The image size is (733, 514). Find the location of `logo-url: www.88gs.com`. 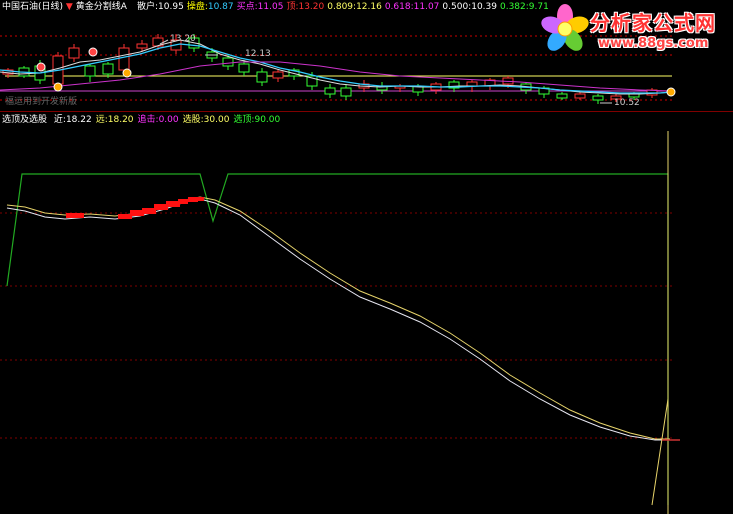

logo-url: www.88gs.com is located at coordinates (653, 43).